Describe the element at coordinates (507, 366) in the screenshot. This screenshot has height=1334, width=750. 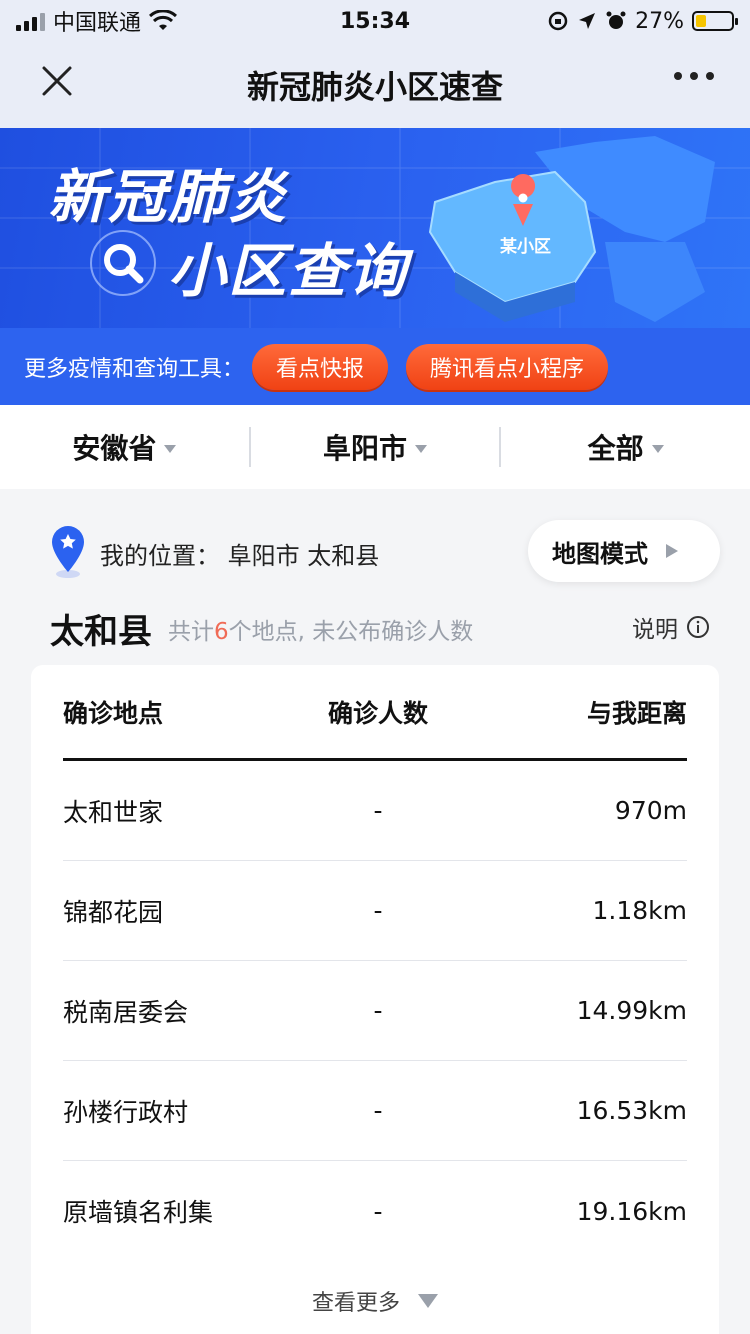
I see `kandian-miniprogram-button: 腾讯看点小程序` at that location.